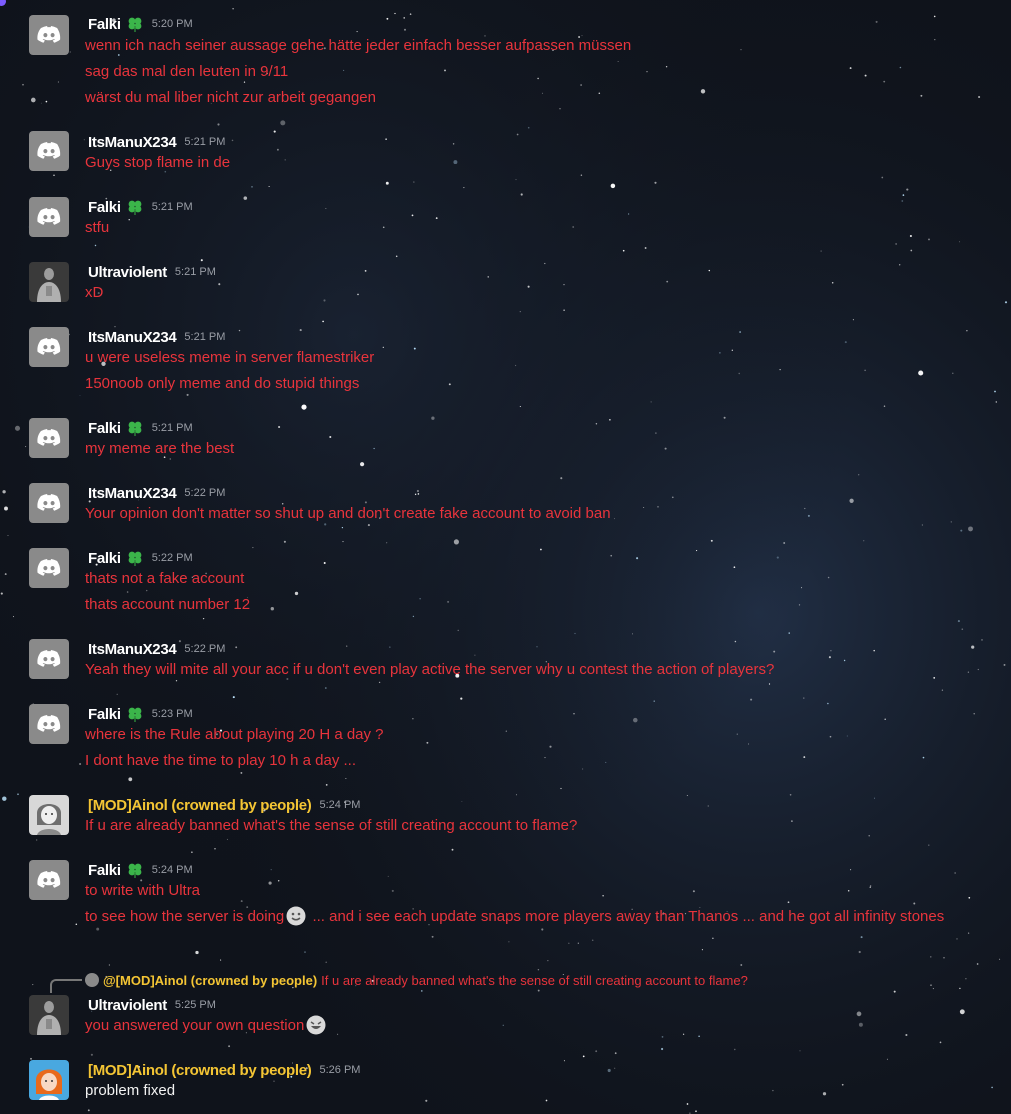 This screenshot has height=1114, width=1011. I want to click on window-corner-indicator, so click(3, 3).